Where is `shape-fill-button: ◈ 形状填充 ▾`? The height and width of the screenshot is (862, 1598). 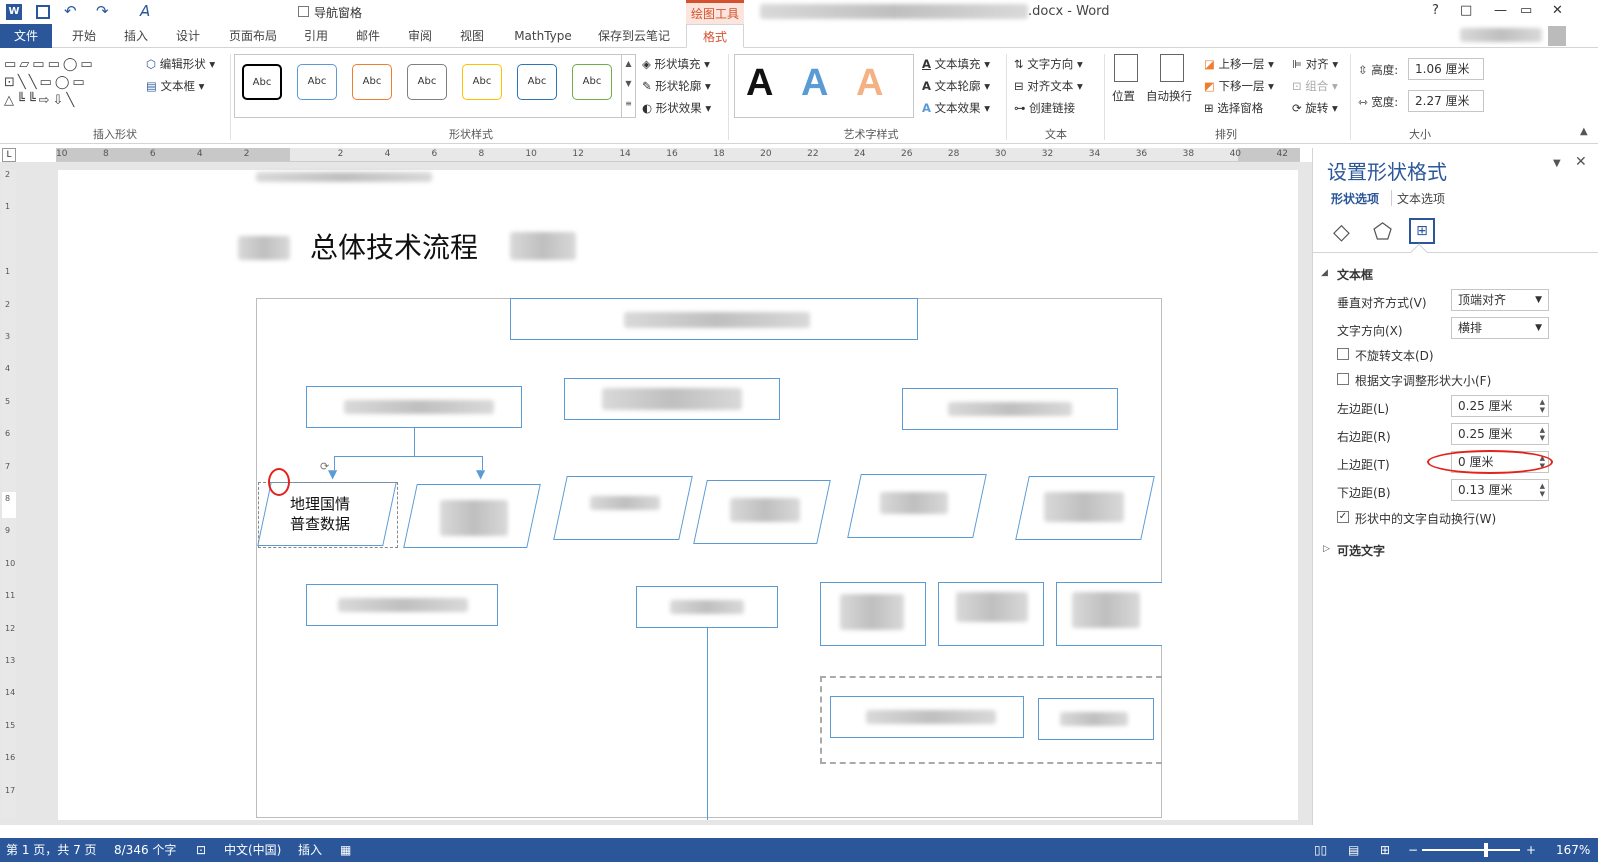 shape-fill-button: ◈ 形状填充 ▾ is located at coordinates (676, 64).